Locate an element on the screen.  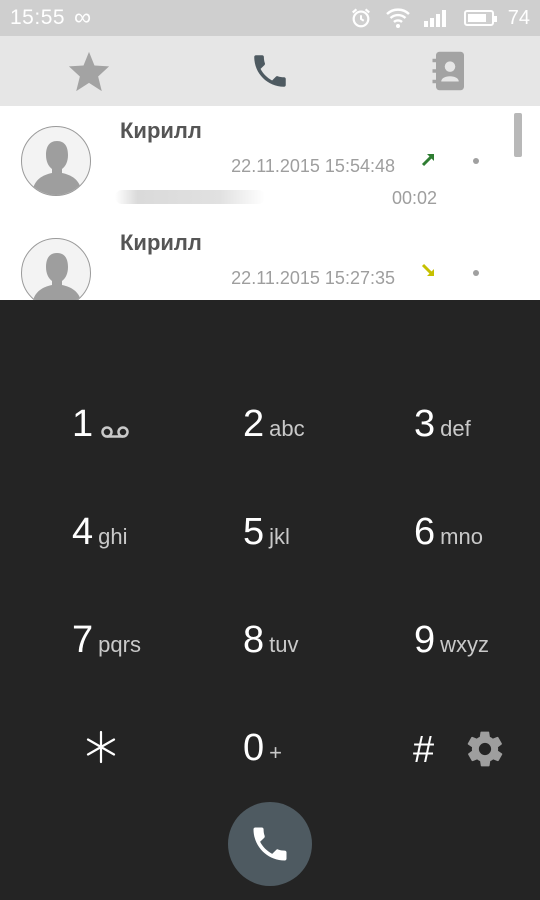
status-time: 15:55 is located at coordinates (38, 17).